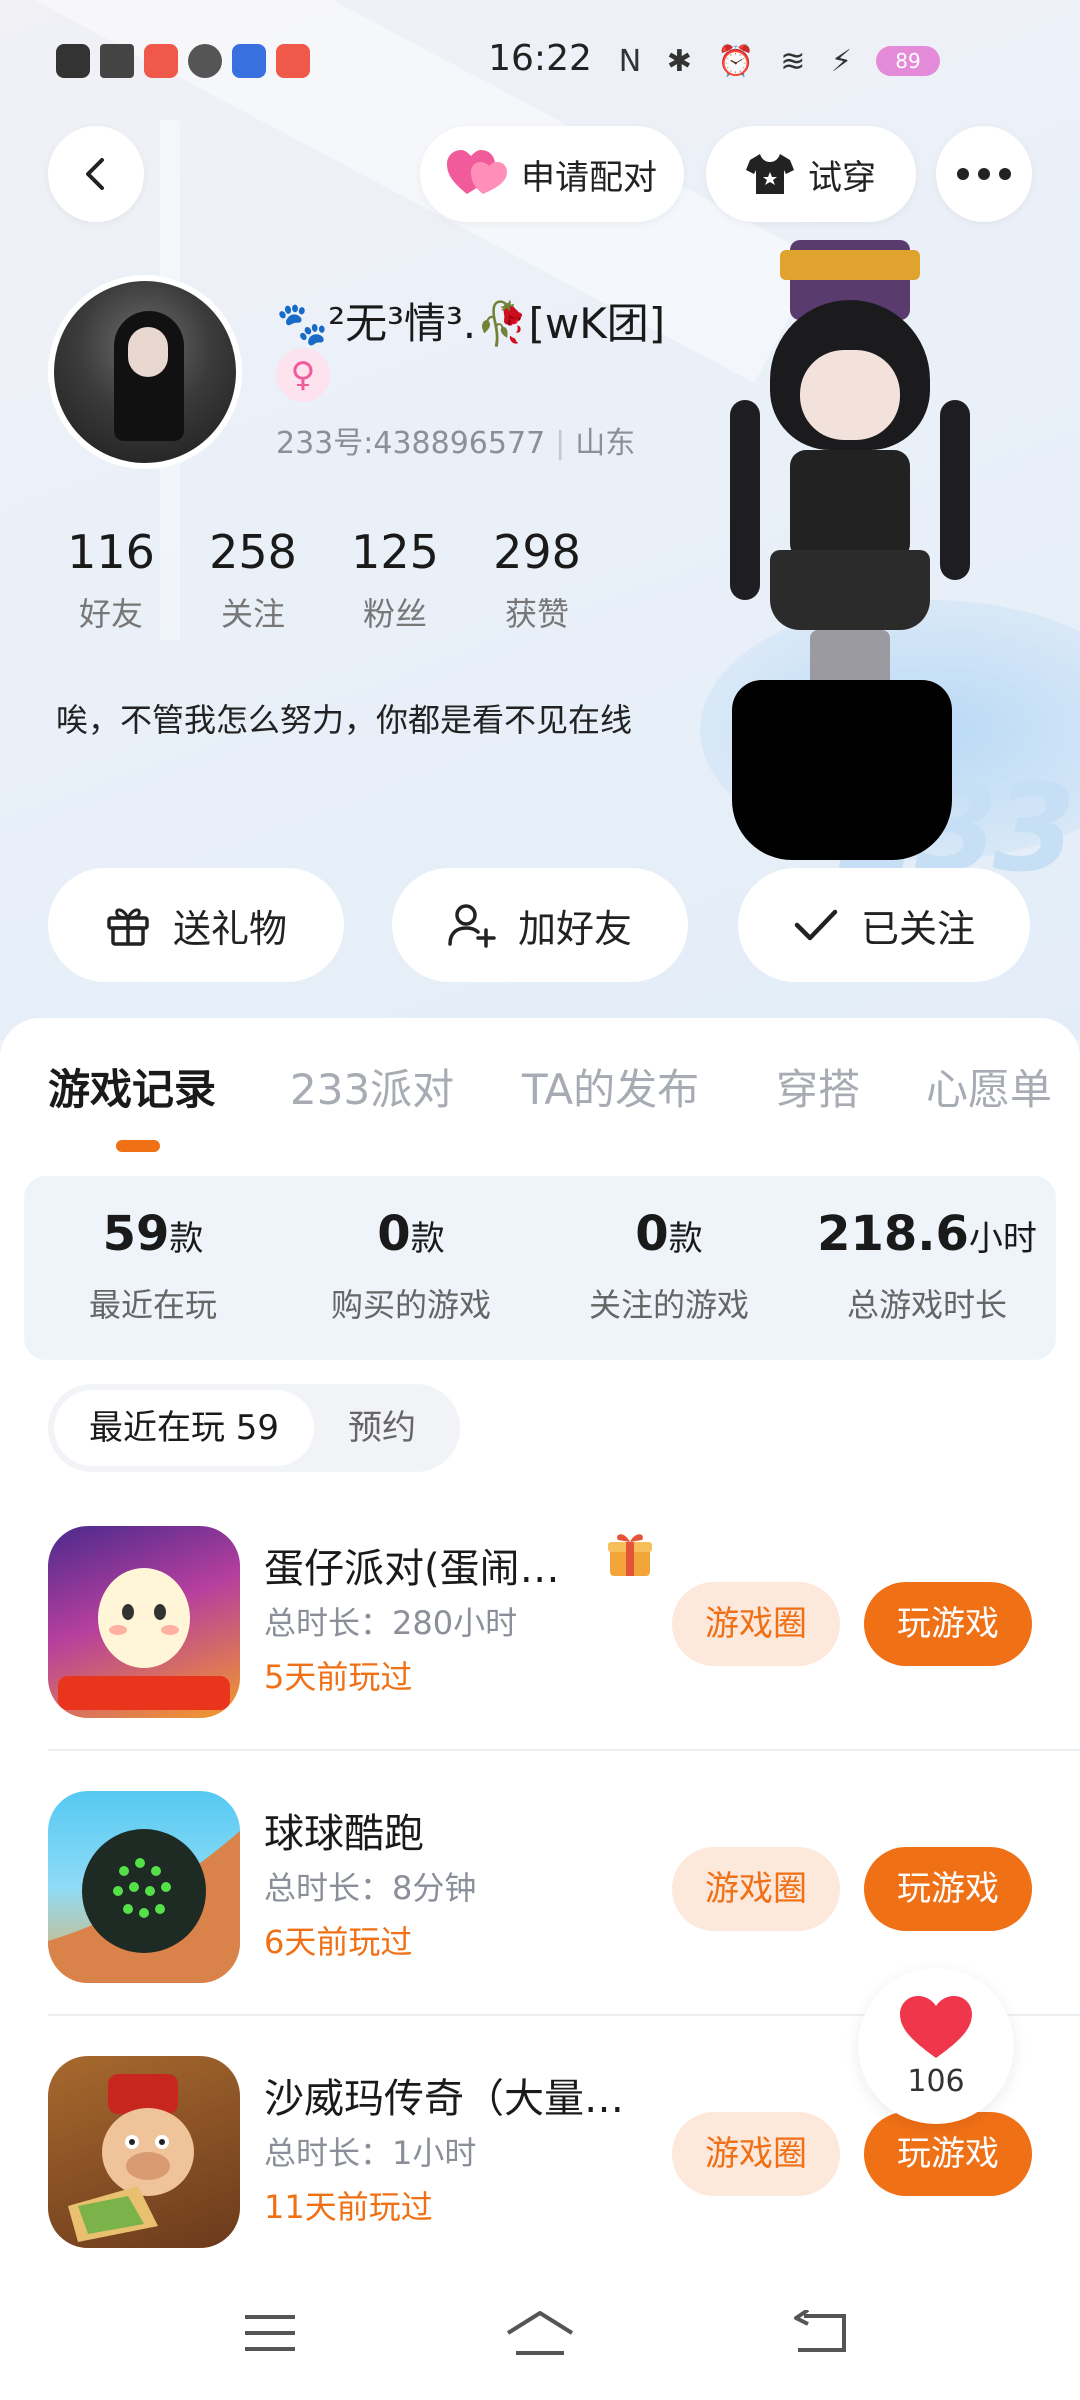  Describe the element at coordinates (370, 2153) in the screenshot. I see `game-duration: 总时长：1小时` at that location.